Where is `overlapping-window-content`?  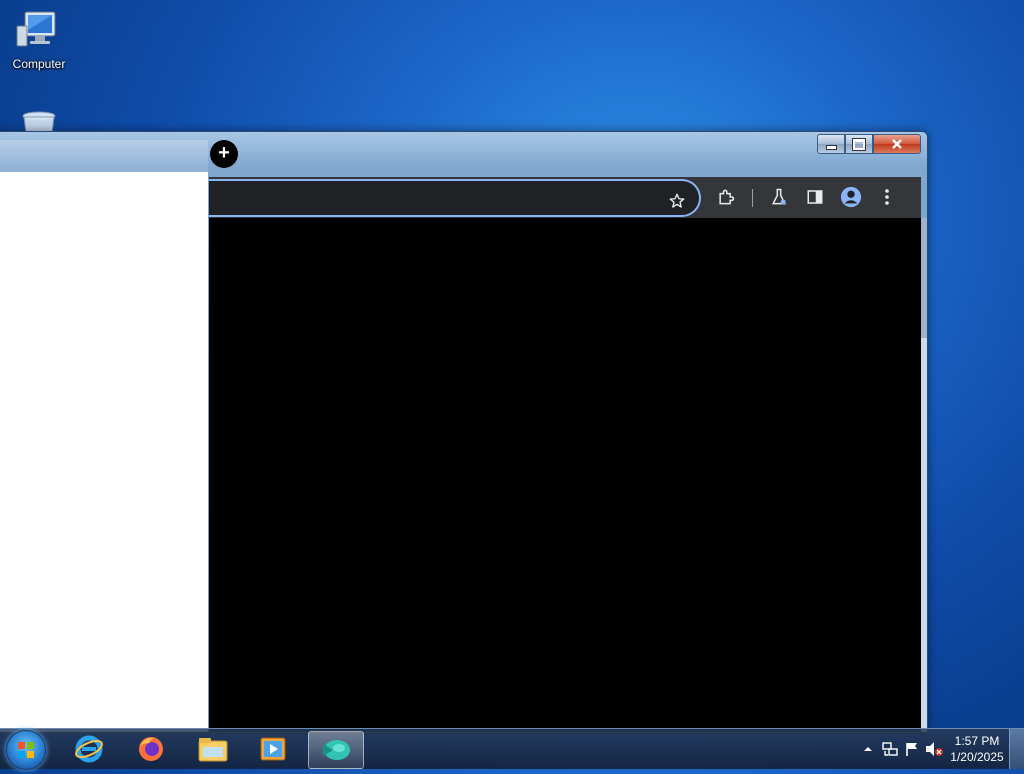
overlapping-window-content is located at coordinates (104, 452).